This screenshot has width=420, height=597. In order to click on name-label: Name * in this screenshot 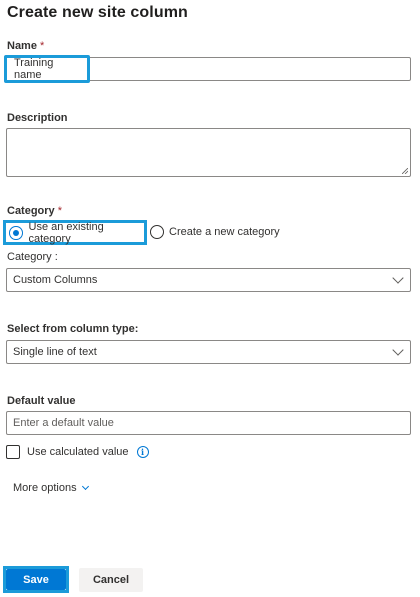, I will do `click(25, 46)`.